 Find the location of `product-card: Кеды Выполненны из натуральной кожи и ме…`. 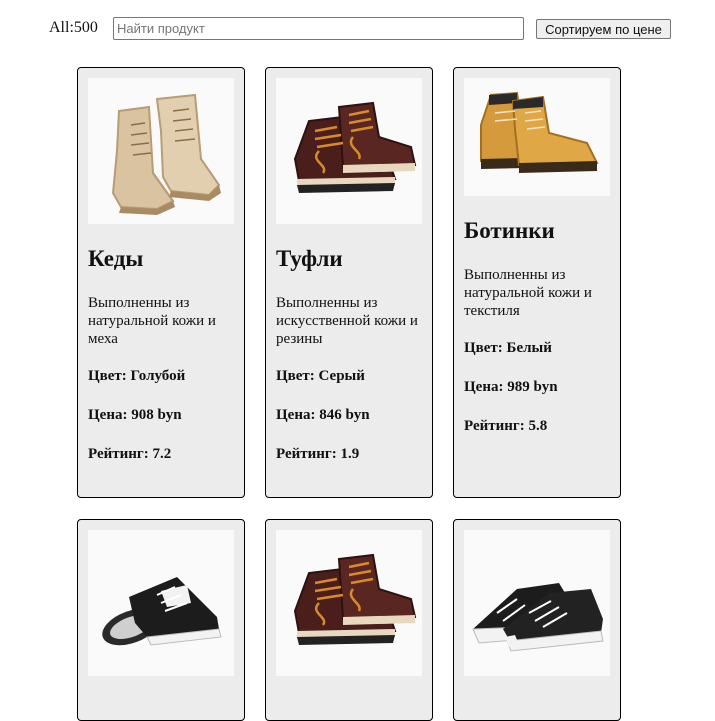

product-card: Кеды Выполненны из натуральной кожи и ме… is located at coordinates (161, 282).